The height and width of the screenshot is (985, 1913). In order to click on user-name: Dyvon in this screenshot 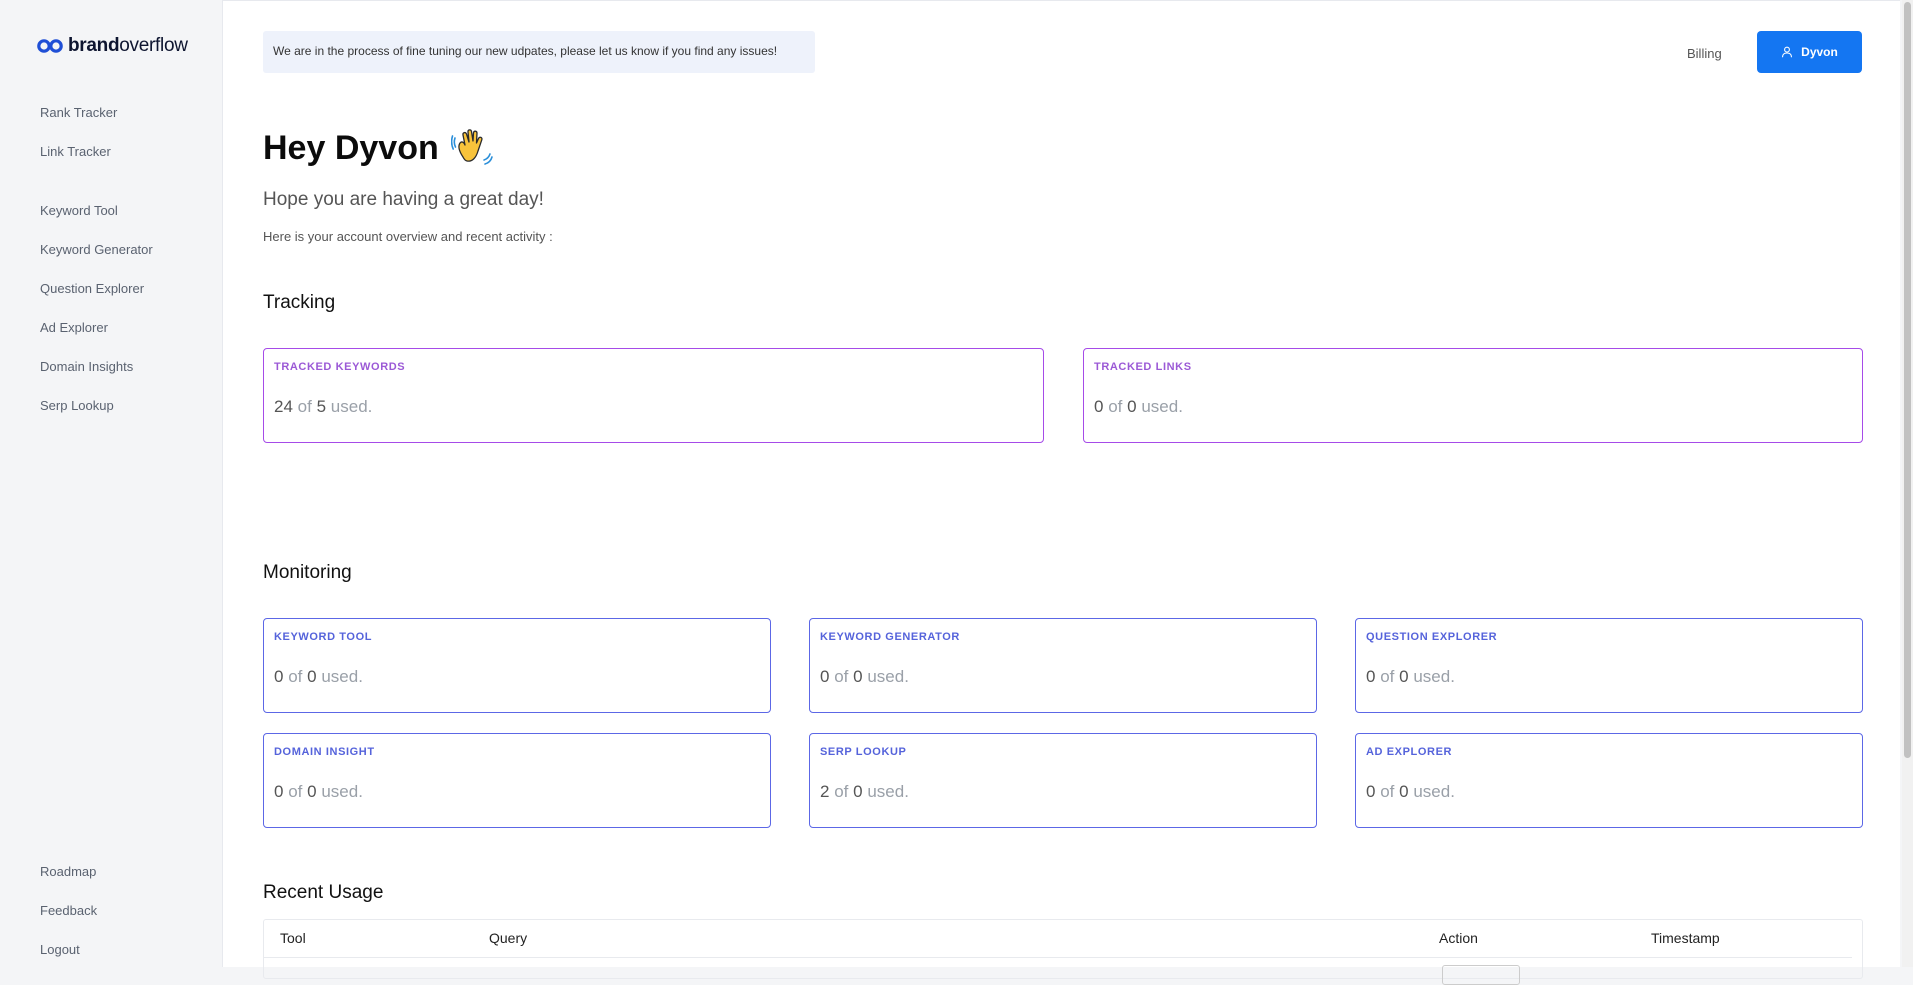, I will do `click(1819, 52)`.